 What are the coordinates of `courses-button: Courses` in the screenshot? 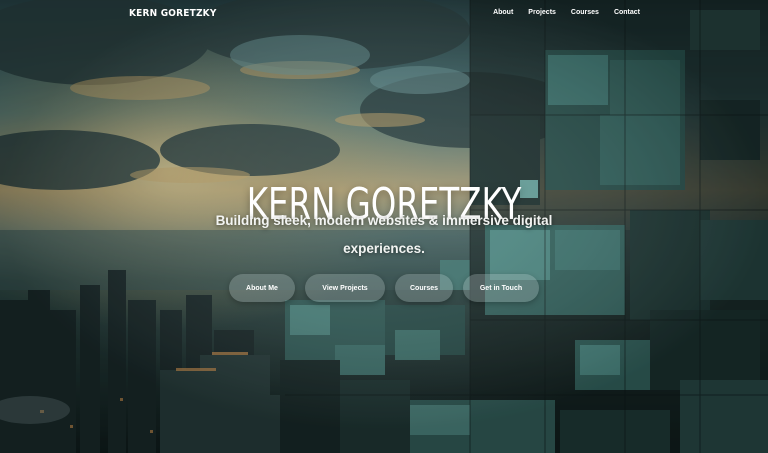 It's located at (424, 288).